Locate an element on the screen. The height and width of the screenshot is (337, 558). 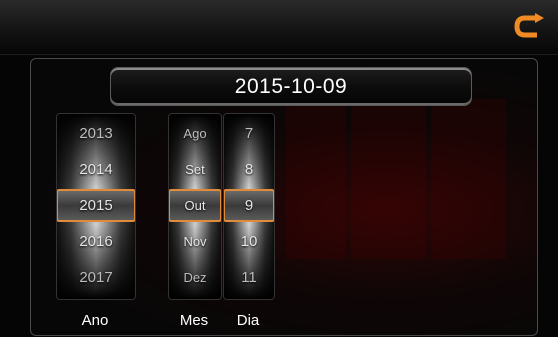
year-label: Ano is located at coordinates (95, 320).